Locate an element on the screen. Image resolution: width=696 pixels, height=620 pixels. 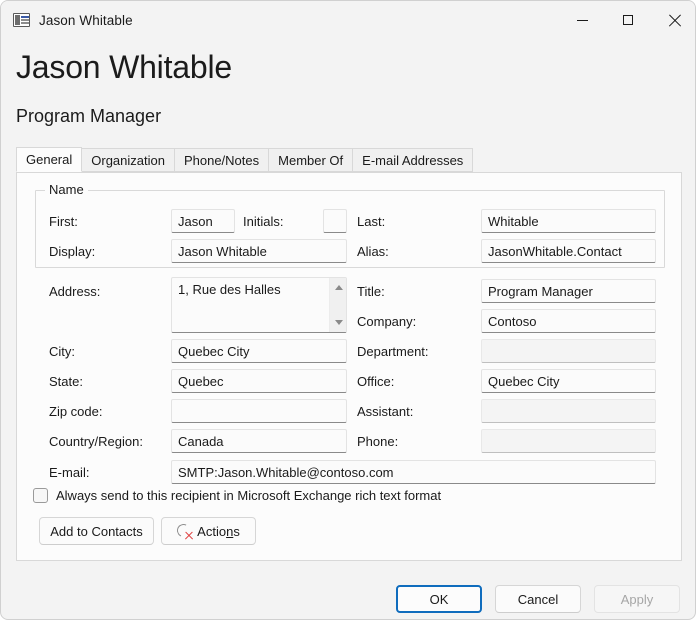
actions-label-suffix: s is located at coordinates (236, 531).